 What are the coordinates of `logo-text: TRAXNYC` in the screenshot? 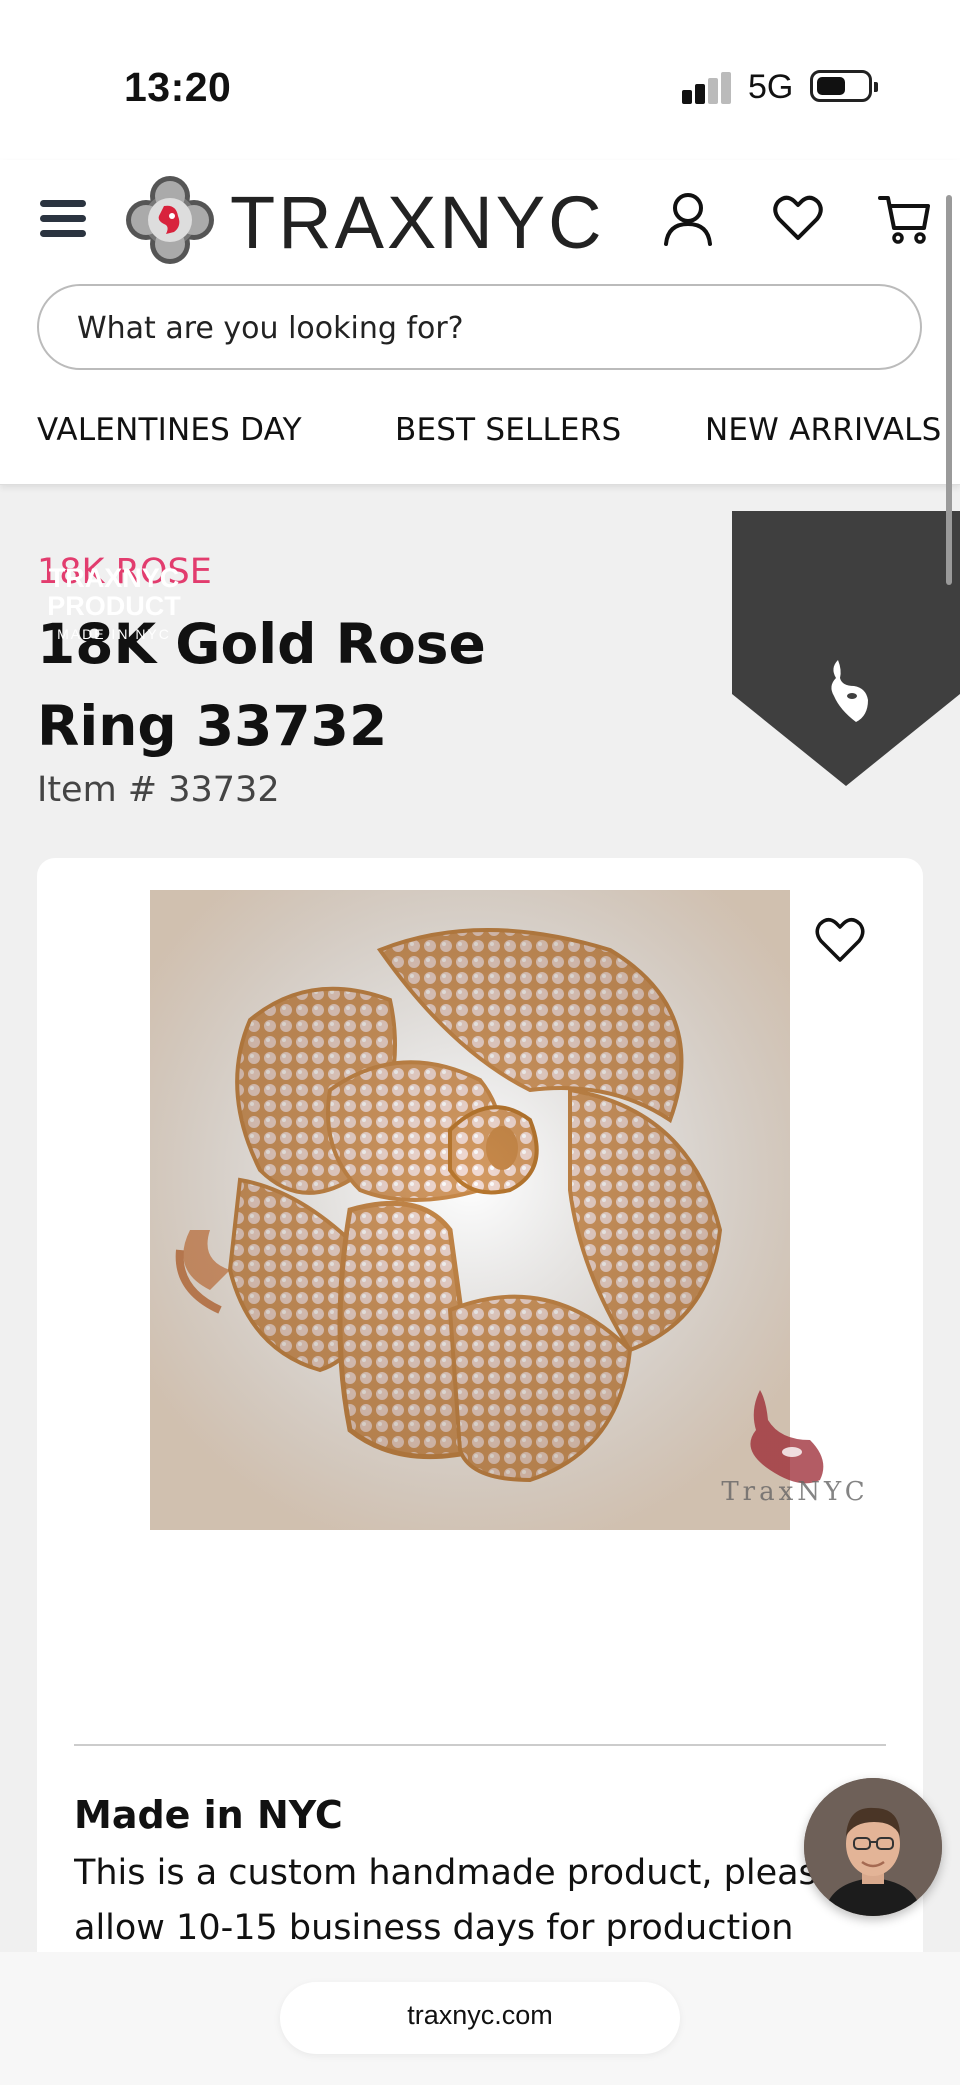 It's located at (417, 222).